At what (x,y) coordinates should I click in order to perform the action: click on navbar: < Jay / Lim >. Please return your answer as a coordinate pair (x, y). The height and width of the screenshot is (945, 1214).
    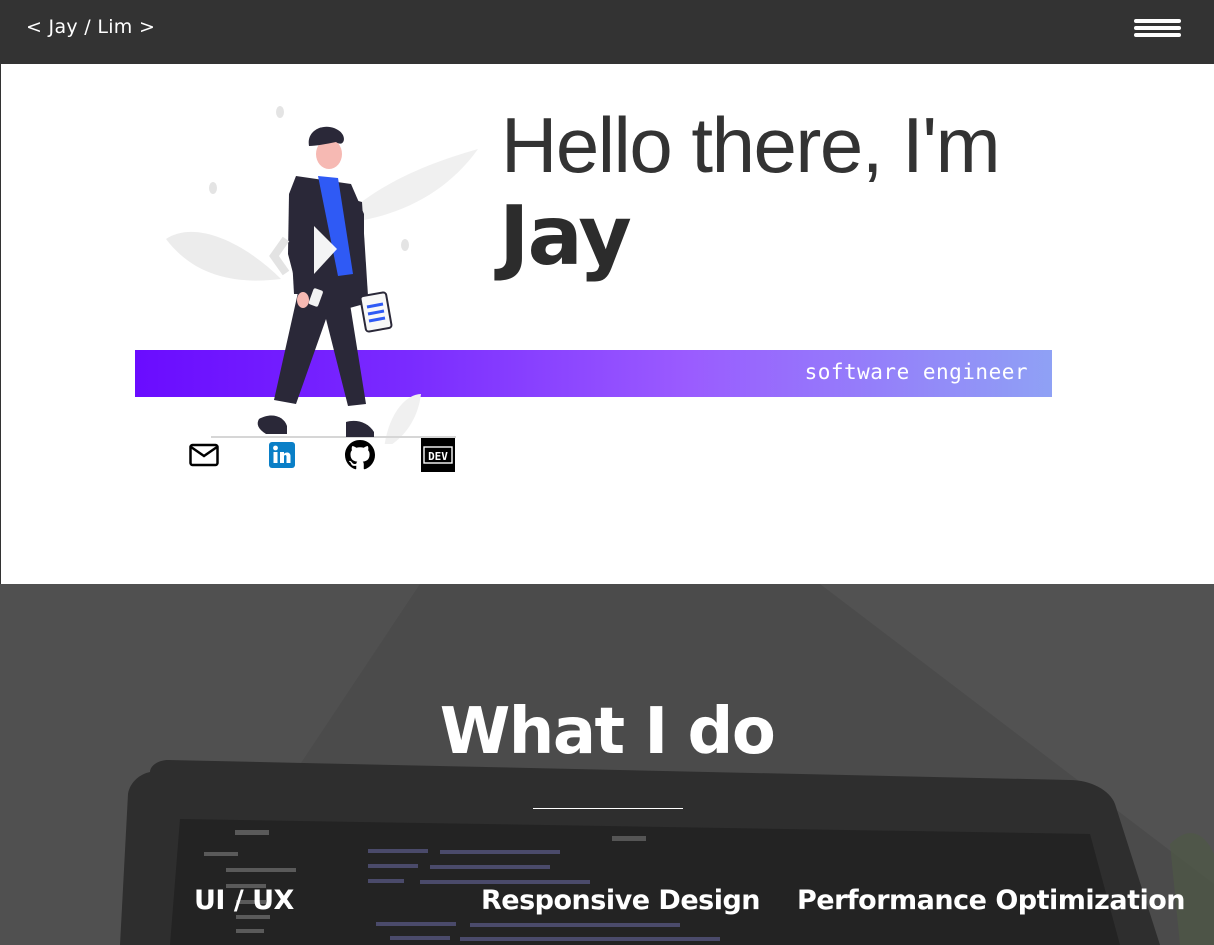
    Looking at the image, I should click on (607, 32).